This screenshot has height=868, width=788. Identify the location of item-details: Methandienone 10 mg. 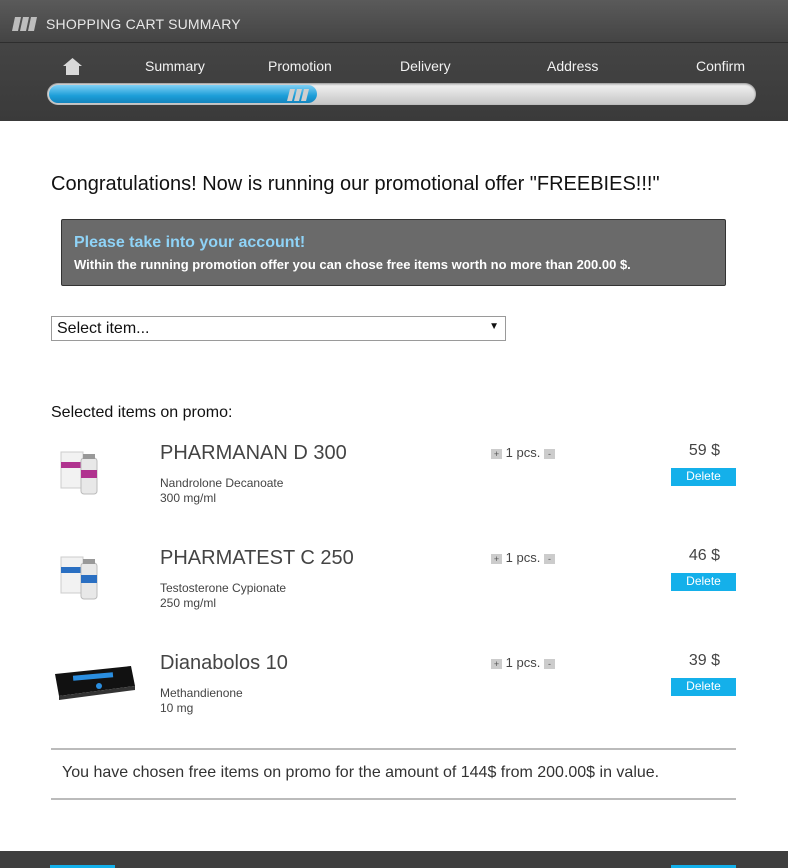
(201, 701).